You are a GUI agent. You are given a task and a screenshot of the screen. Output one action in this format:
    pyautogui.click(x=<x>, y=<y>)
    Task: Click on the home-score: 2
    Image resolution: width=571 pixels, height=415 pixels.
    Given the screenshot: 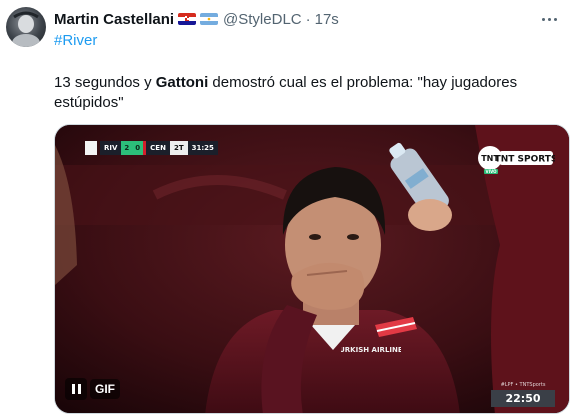 What is the action you would take?
    pyautogui.click(x=127, y=148)
    